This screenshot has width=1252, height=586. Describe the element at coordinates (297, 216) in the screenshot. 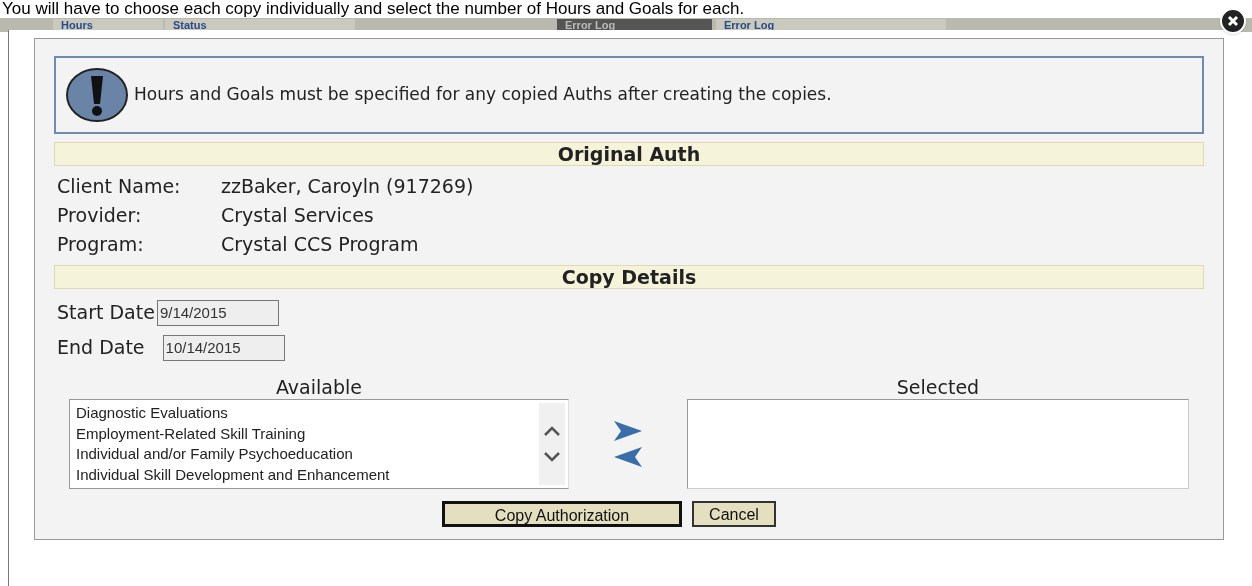

I see `field-value: Crystal Services` at that location.